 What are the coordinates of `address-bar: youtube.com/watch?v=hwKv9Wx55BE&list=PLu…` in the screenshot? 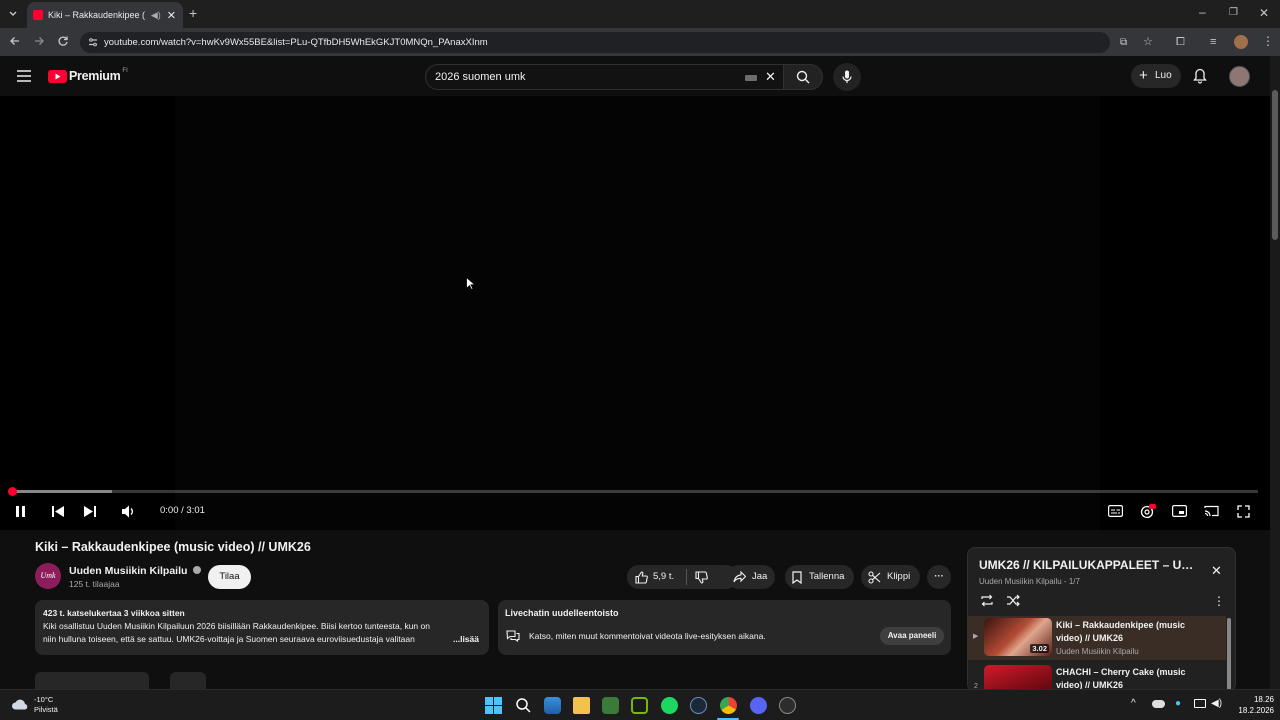 It's located at (616, 42).